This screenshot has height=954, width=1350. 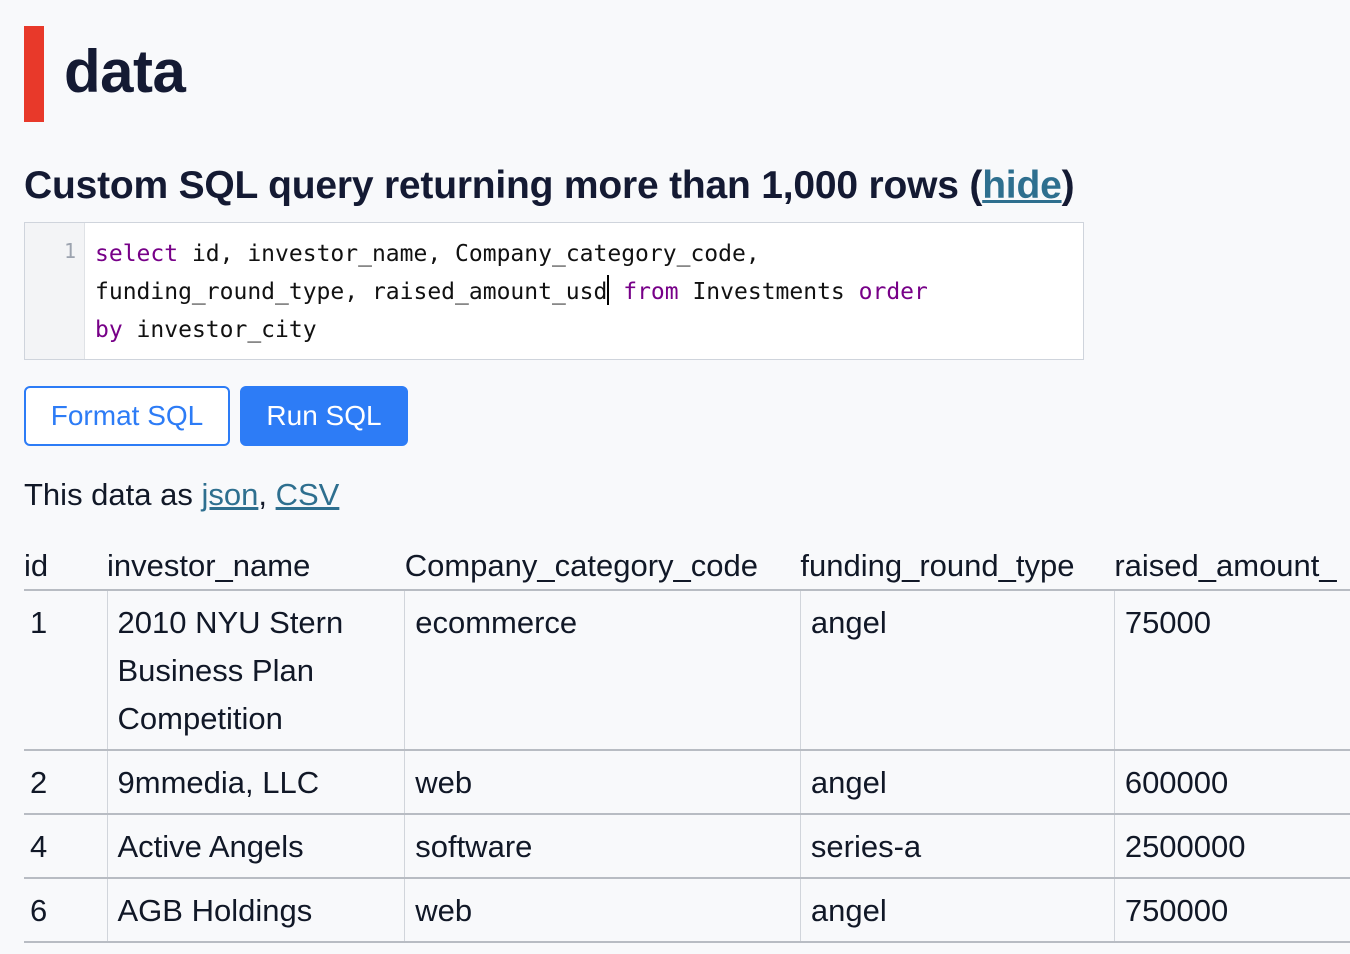 I want to click on sql-keyword: order, so click(x=893, y=292).